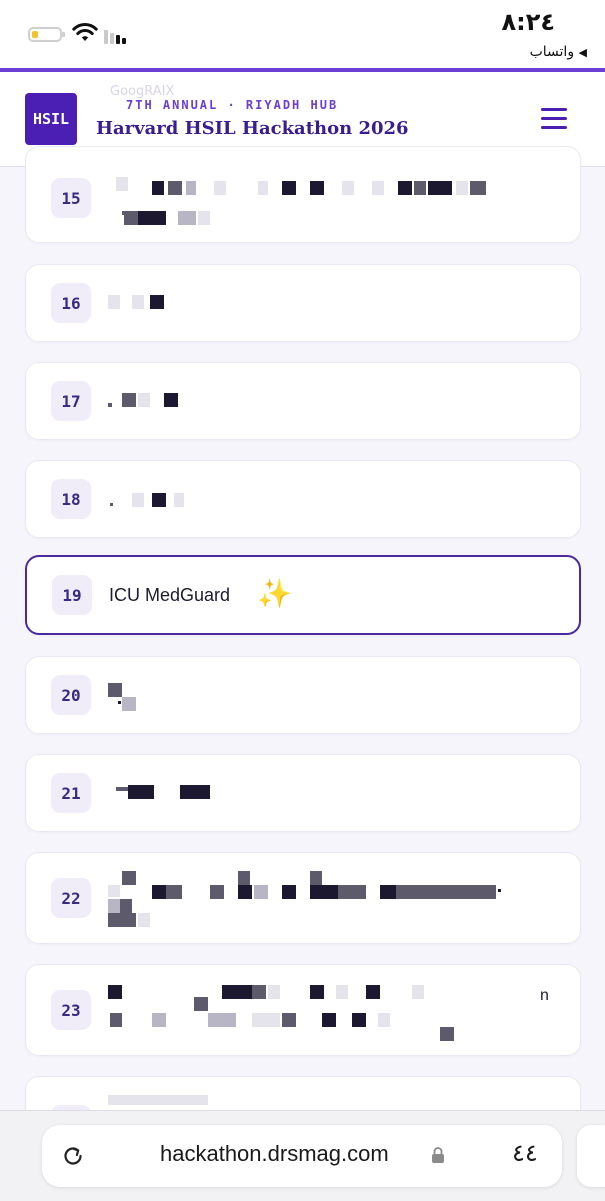  What do you see at coordinates (71, 198) in the screenshot?
I see `team-number-badge: 15` at bounding box center [71, 198].